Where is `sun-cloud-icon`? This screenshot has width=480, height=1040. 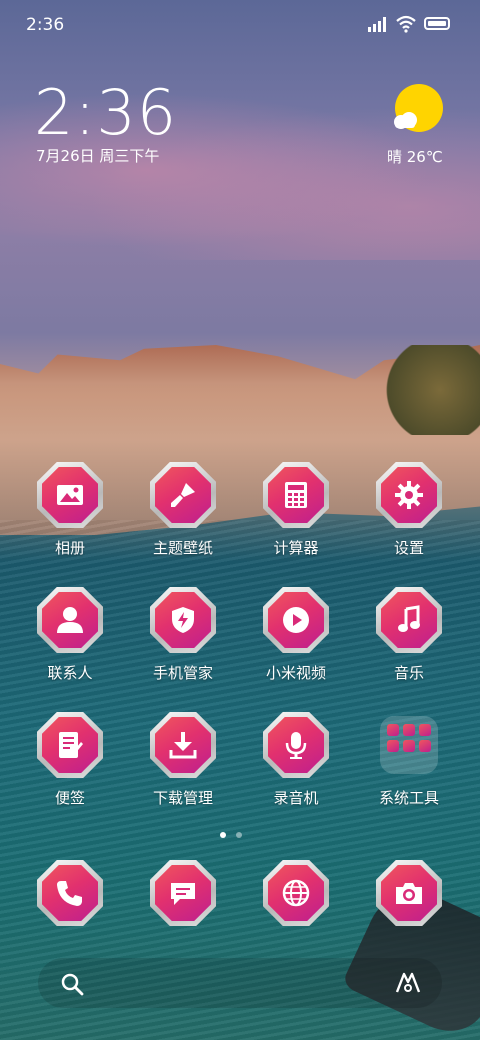
sun-cloud-icon is located at coordinates (417, 112).